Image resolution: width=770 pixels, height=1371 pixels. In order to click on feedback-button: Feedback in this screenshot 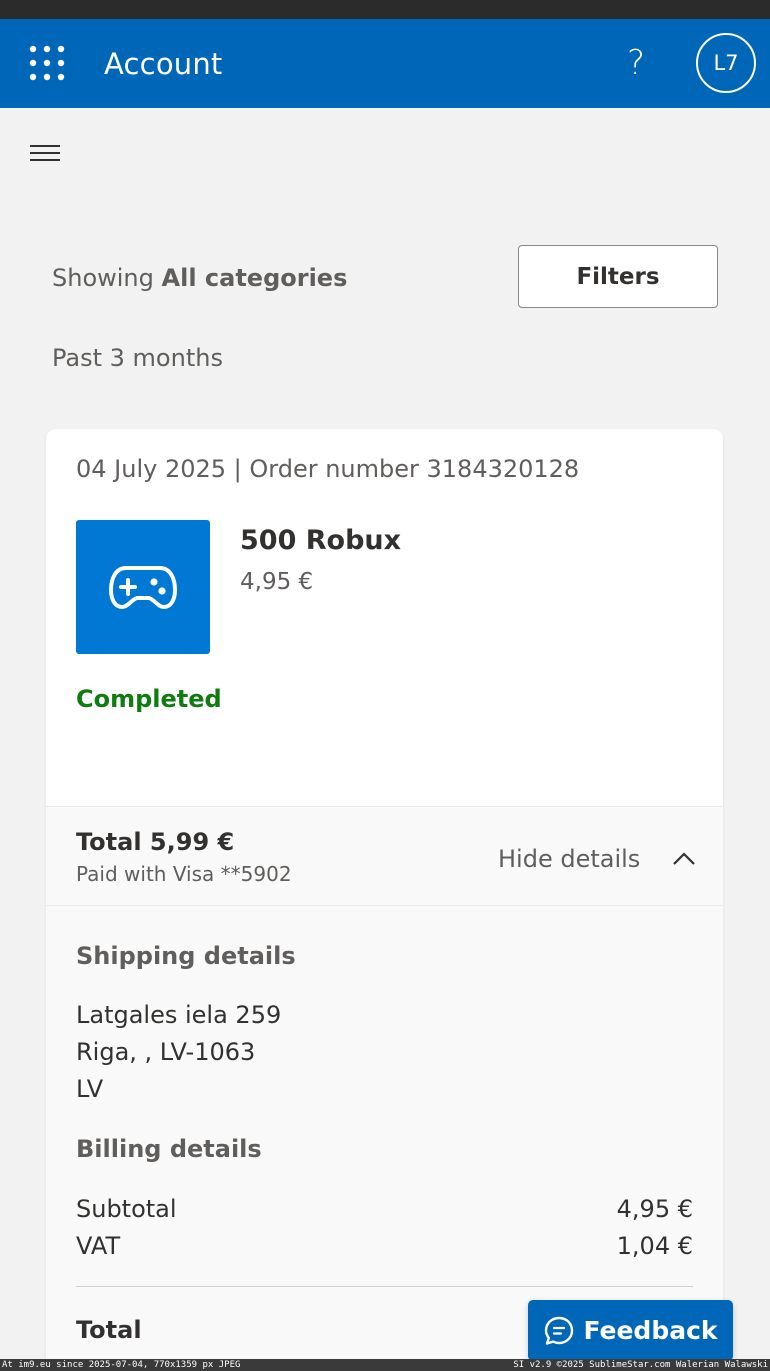, I will do `click(630, 1330)`.